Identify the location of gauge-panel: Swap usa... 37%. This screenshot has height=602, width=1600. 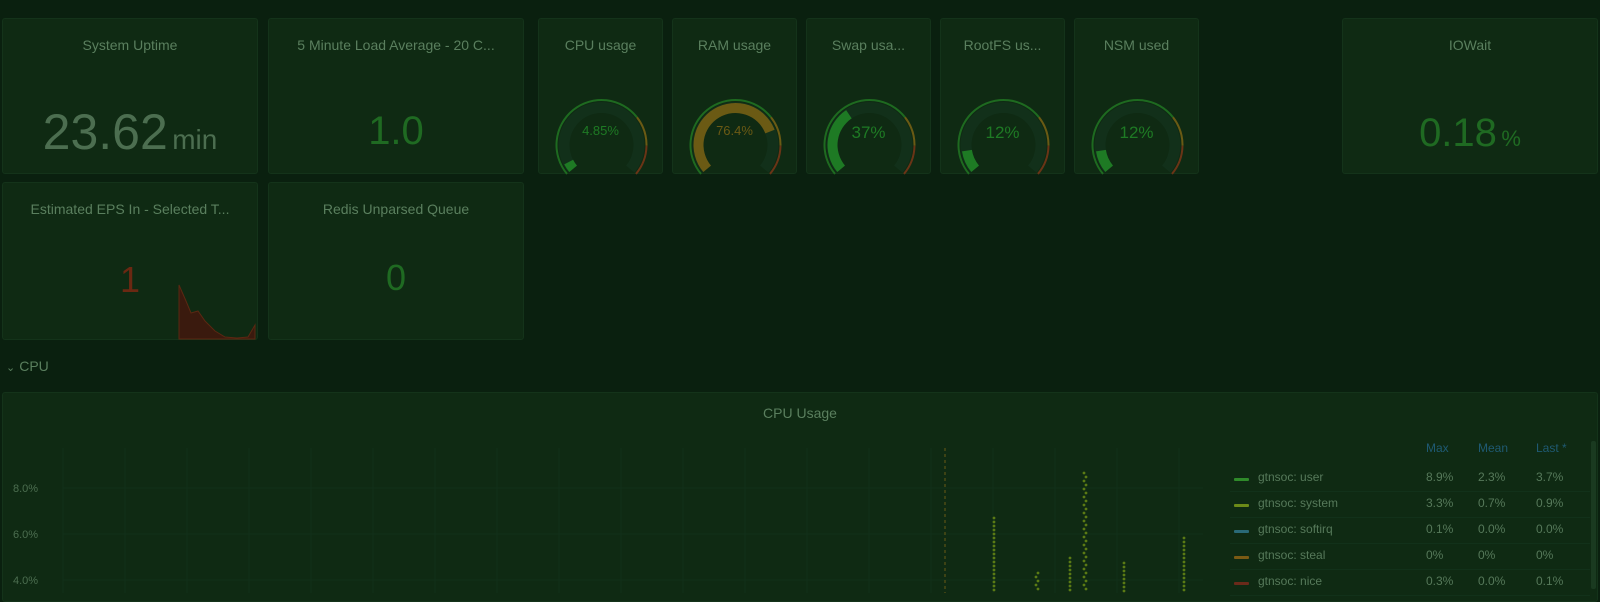
(868, 96).